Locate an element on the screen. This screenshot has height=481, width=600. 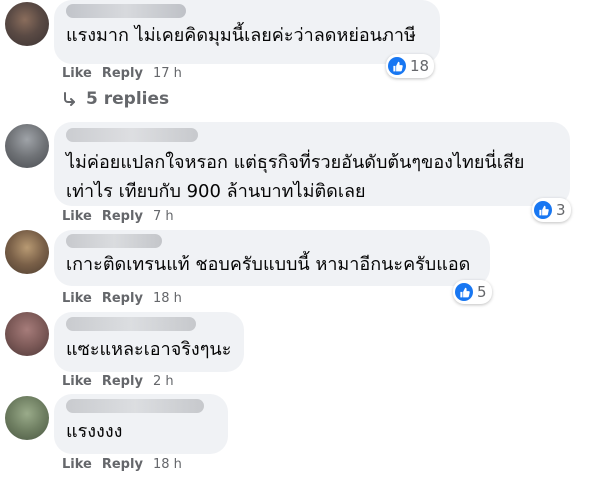
reaction-badge: 18 is located at coordinates (410, 66).